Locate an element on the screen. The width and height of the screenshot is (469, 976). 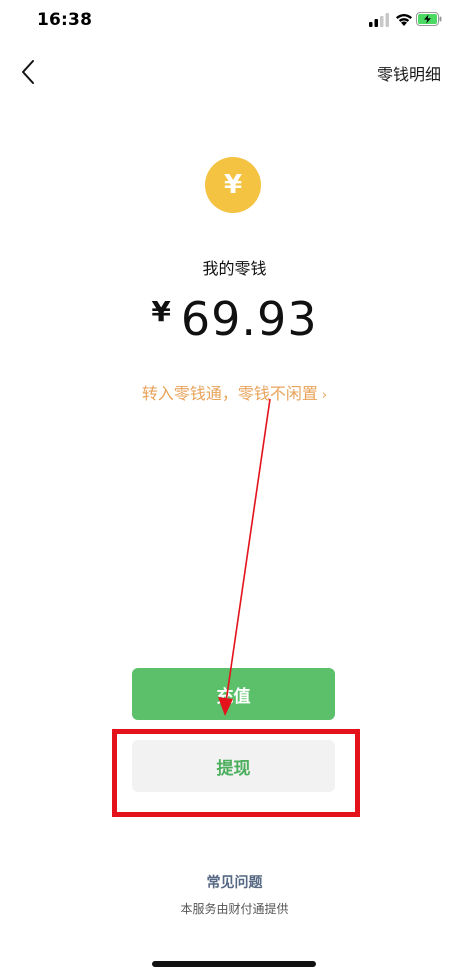
status-bar: 16:38 is located at coordinates (234, 22).